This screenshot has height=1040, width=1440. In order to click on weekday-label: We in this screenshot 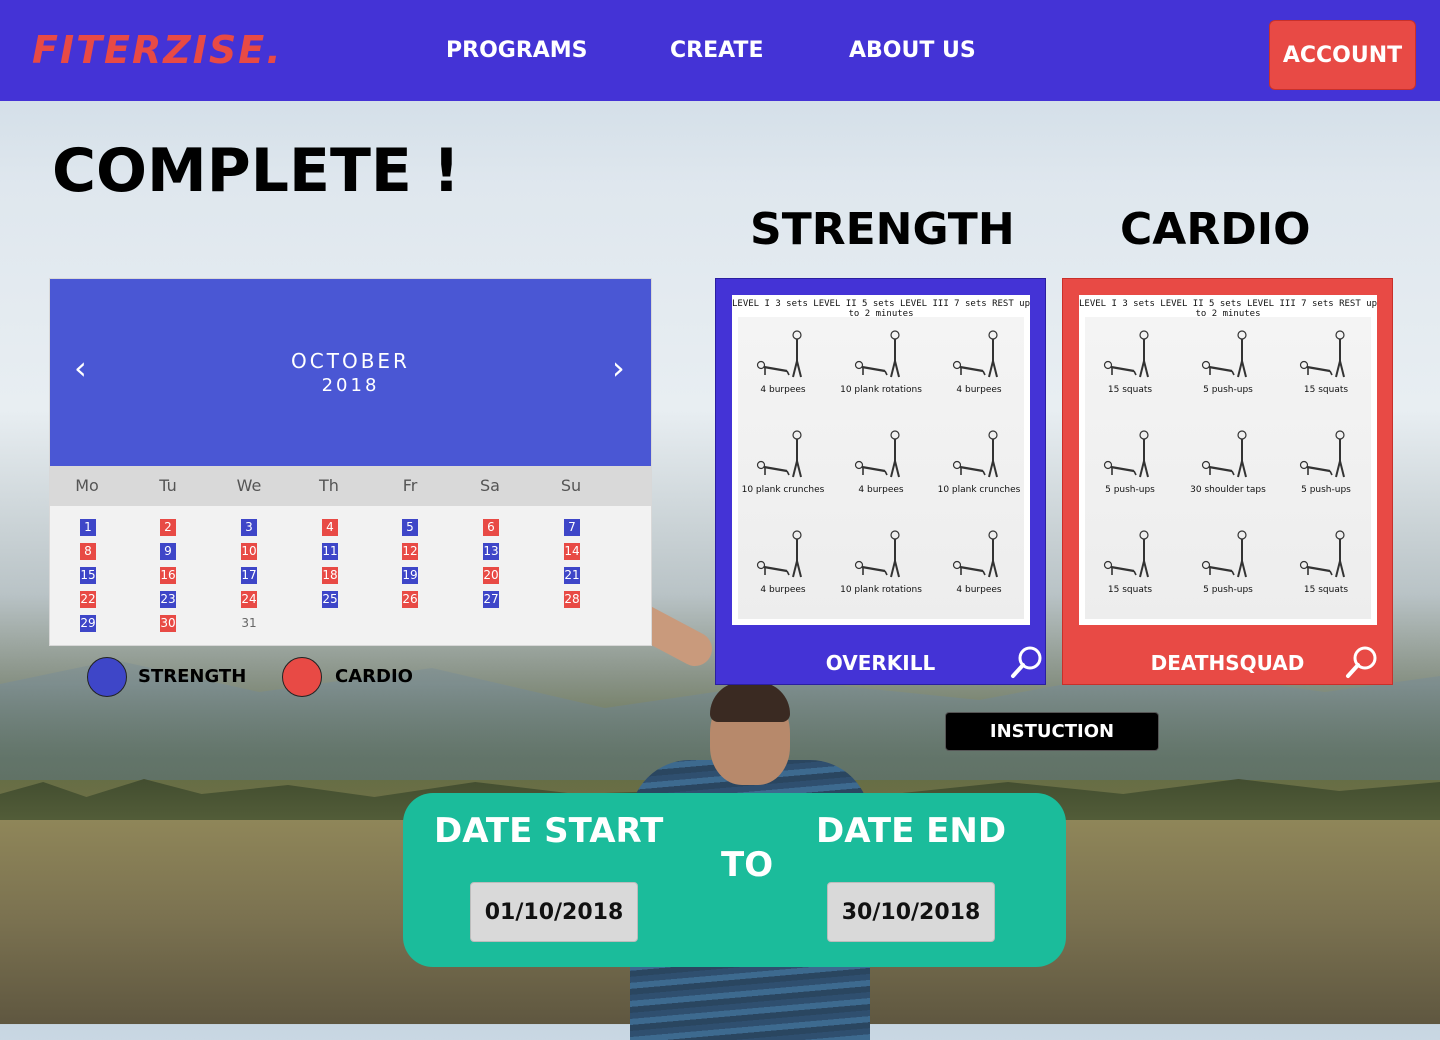, I will do `click(249, 485)`.